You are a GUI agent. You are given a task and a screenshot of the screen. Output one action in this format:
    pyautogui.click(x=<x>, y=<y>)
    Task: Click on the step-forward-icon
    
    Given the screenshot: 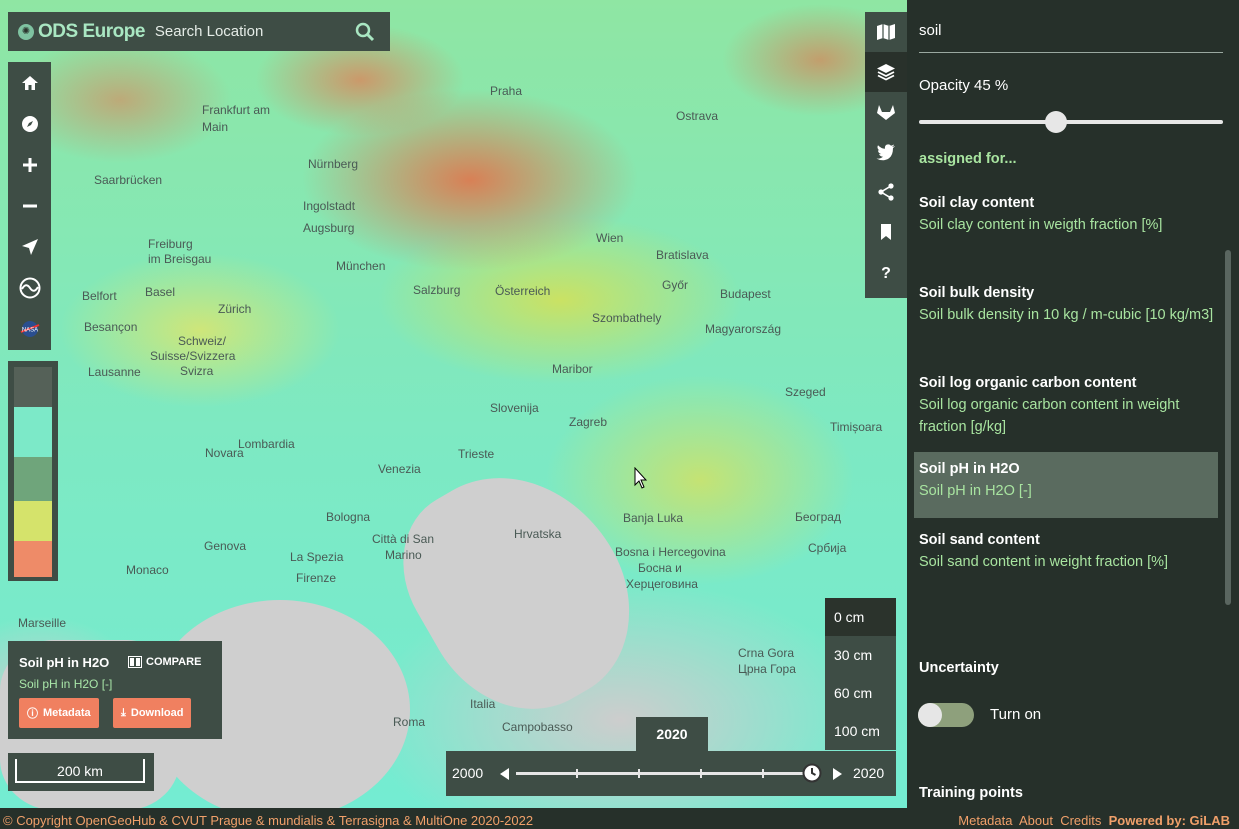 What is the action you would take?
    pyautogui.click(x=838, y=774)
    